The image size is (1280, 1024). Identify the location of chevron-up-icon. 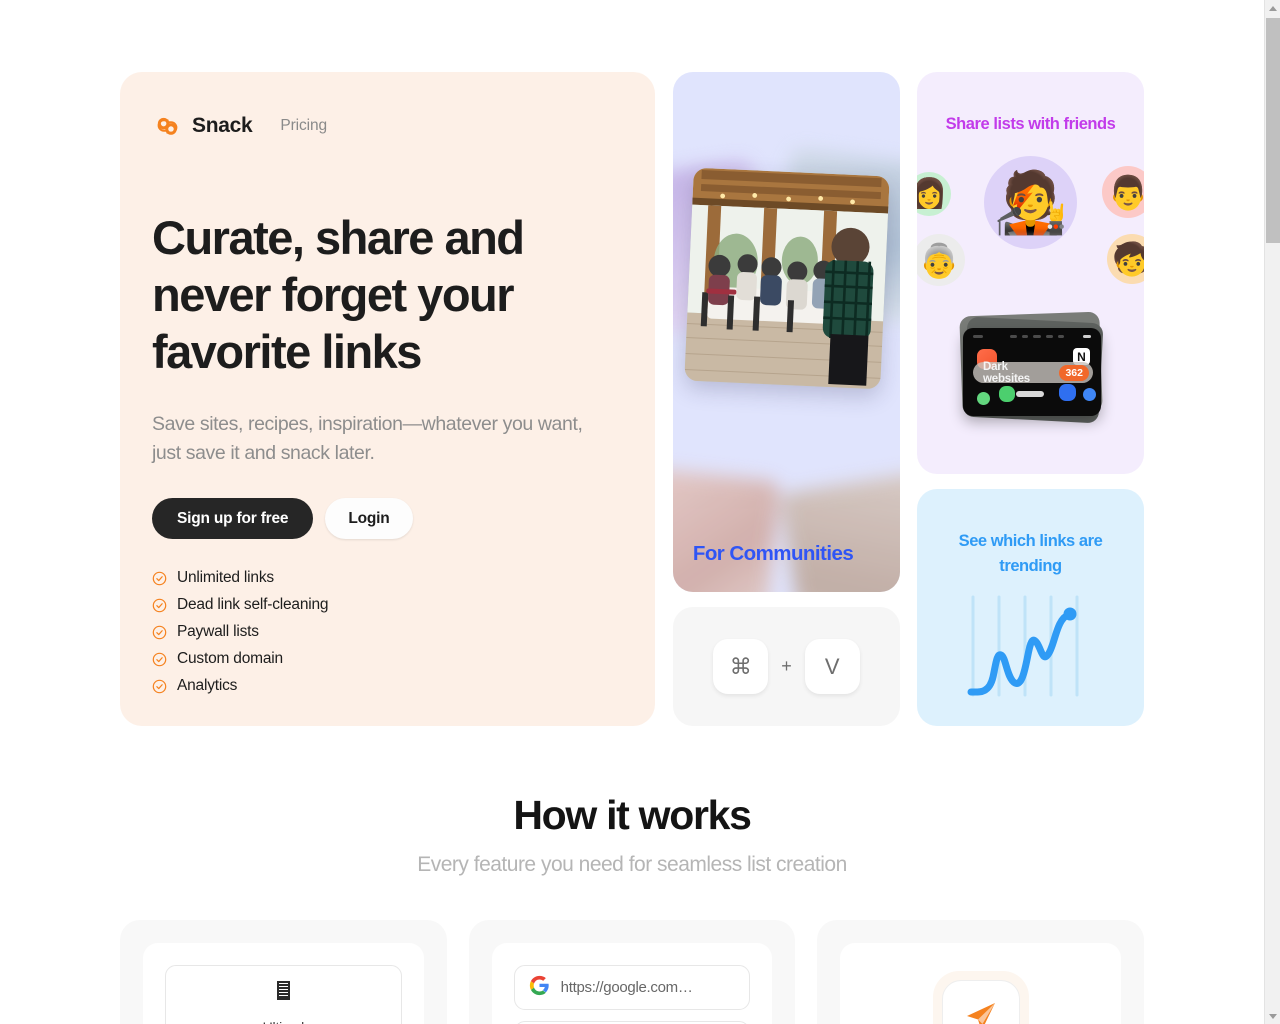
(1272, 8).